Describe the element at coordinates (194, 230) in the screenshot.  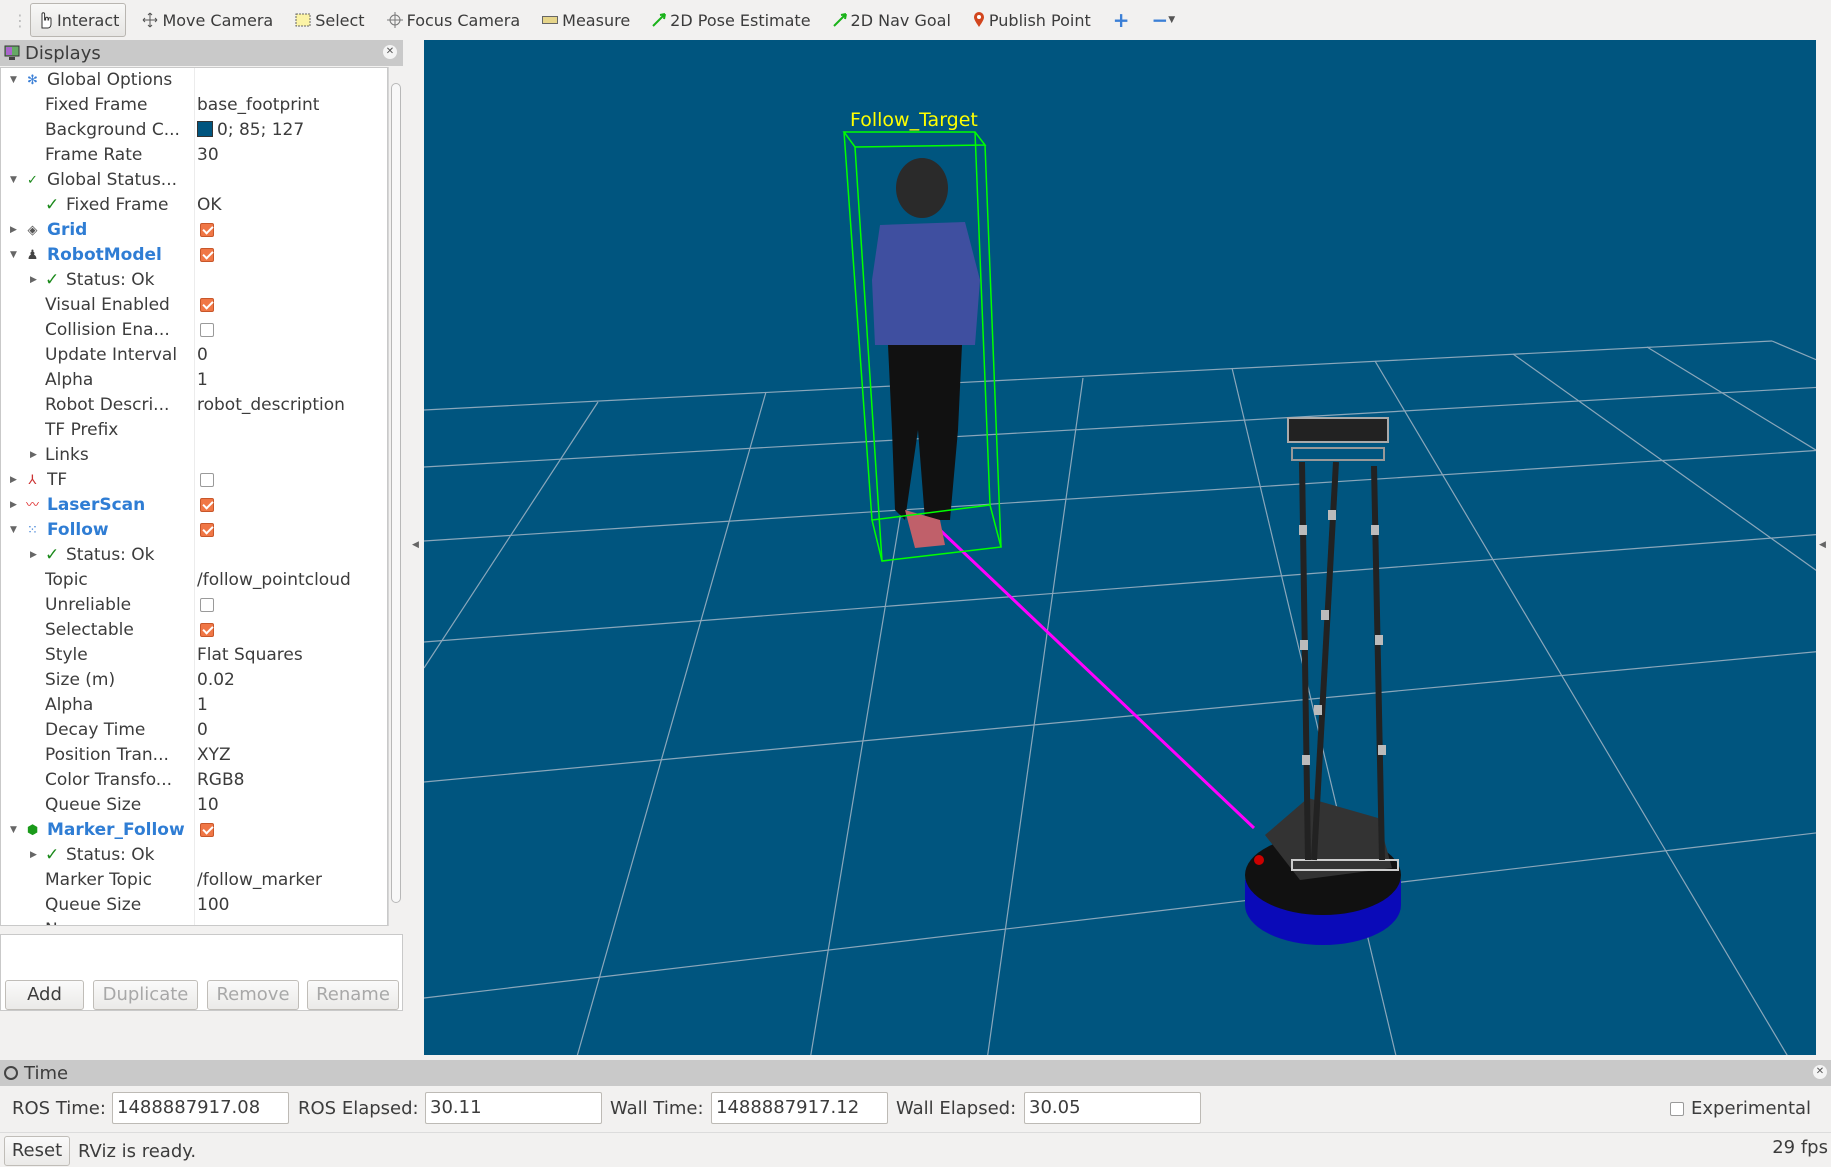
I see `display-item: ▶ ◈ Grid` at that location.